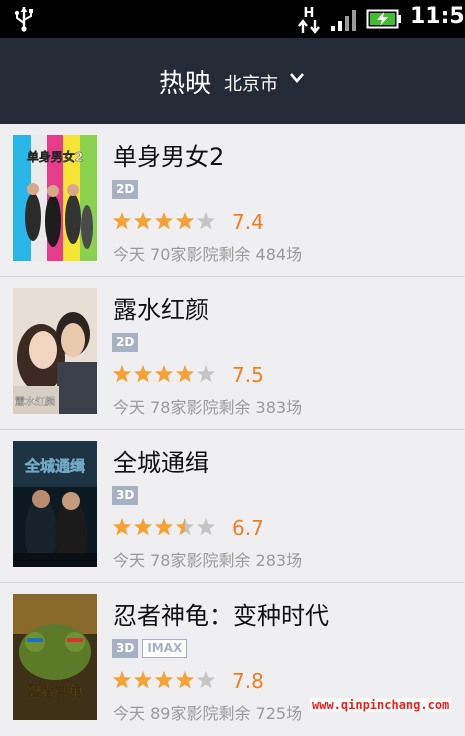 The image size is (465, 736). I want to click on movie-poster: 全城通缉, so click(55, 504).